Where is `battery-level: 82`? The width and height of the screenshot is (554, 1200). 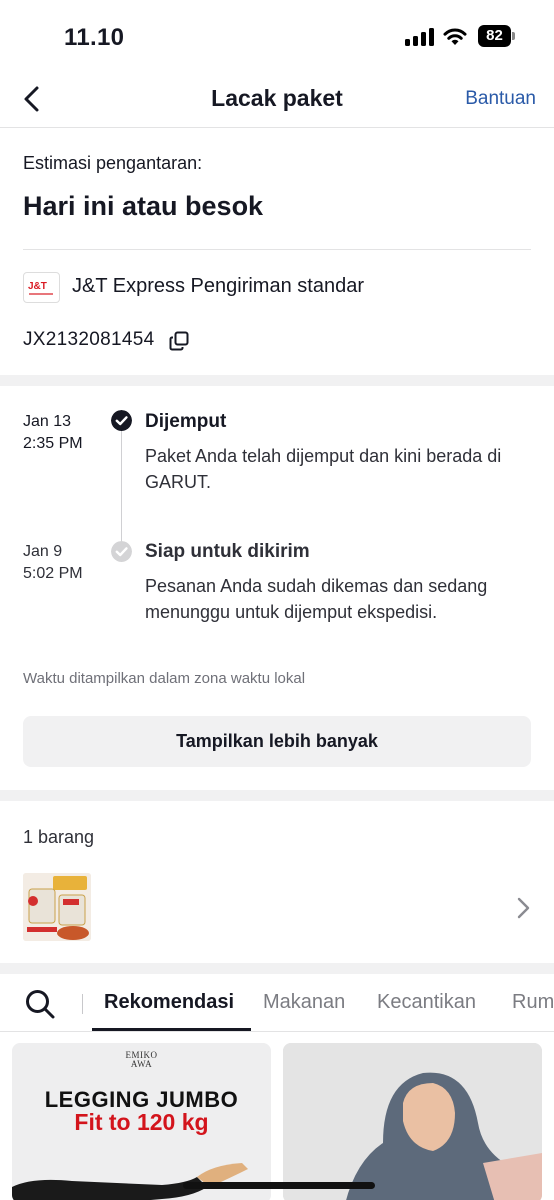 battery-level: 82 is located at coordinates (494, 36).